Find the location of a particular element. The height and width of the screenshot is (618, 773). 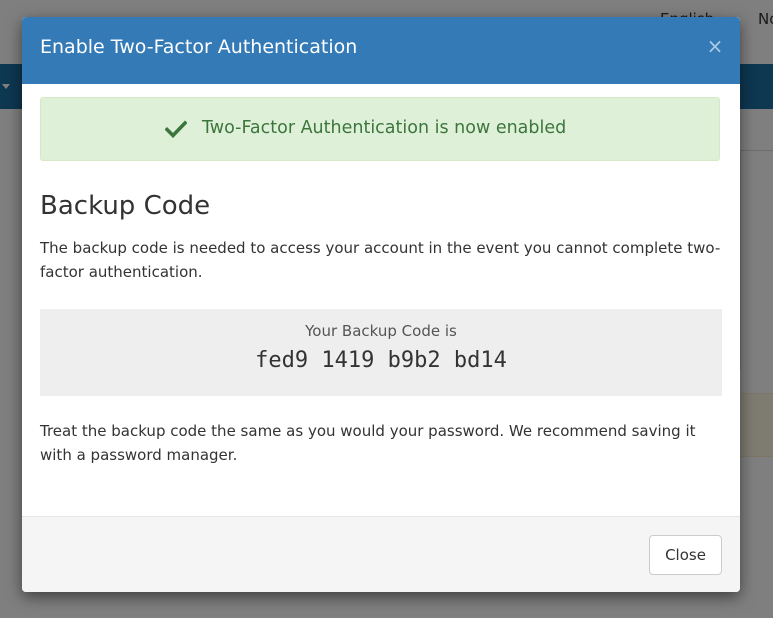

backup-code-value: fed9 1419 b9b2 bd14 is located at coordinates (381, 360).